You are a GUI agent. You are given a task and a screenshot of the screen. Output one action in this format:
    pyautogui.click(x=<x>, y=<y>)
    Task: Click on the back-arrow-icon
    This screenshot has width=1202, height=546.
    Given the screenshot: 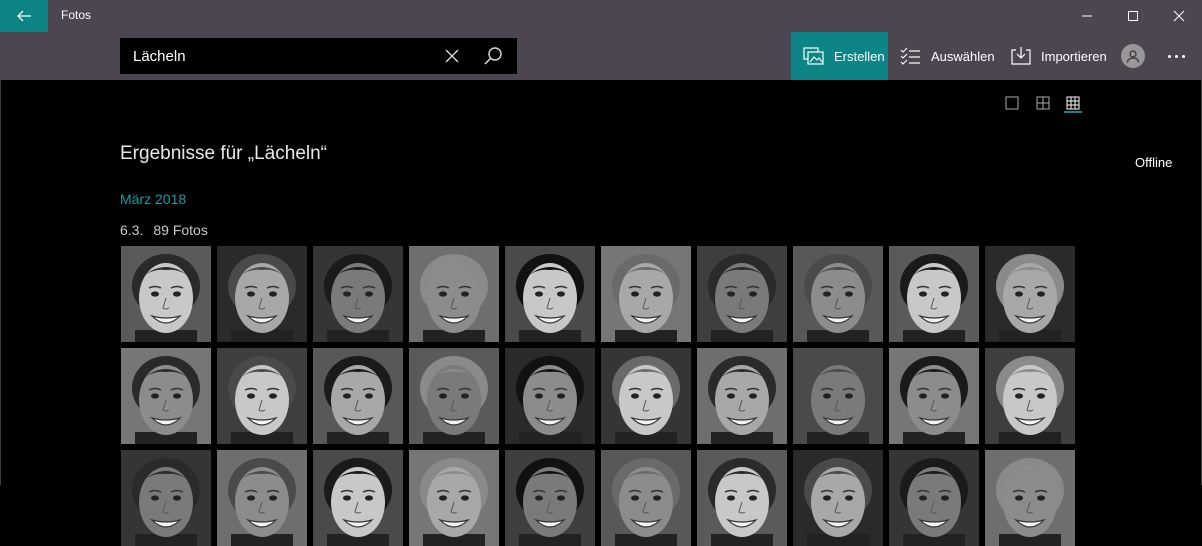 What is the action you would take?
    pyautogui.click(x=24, y=16)
    